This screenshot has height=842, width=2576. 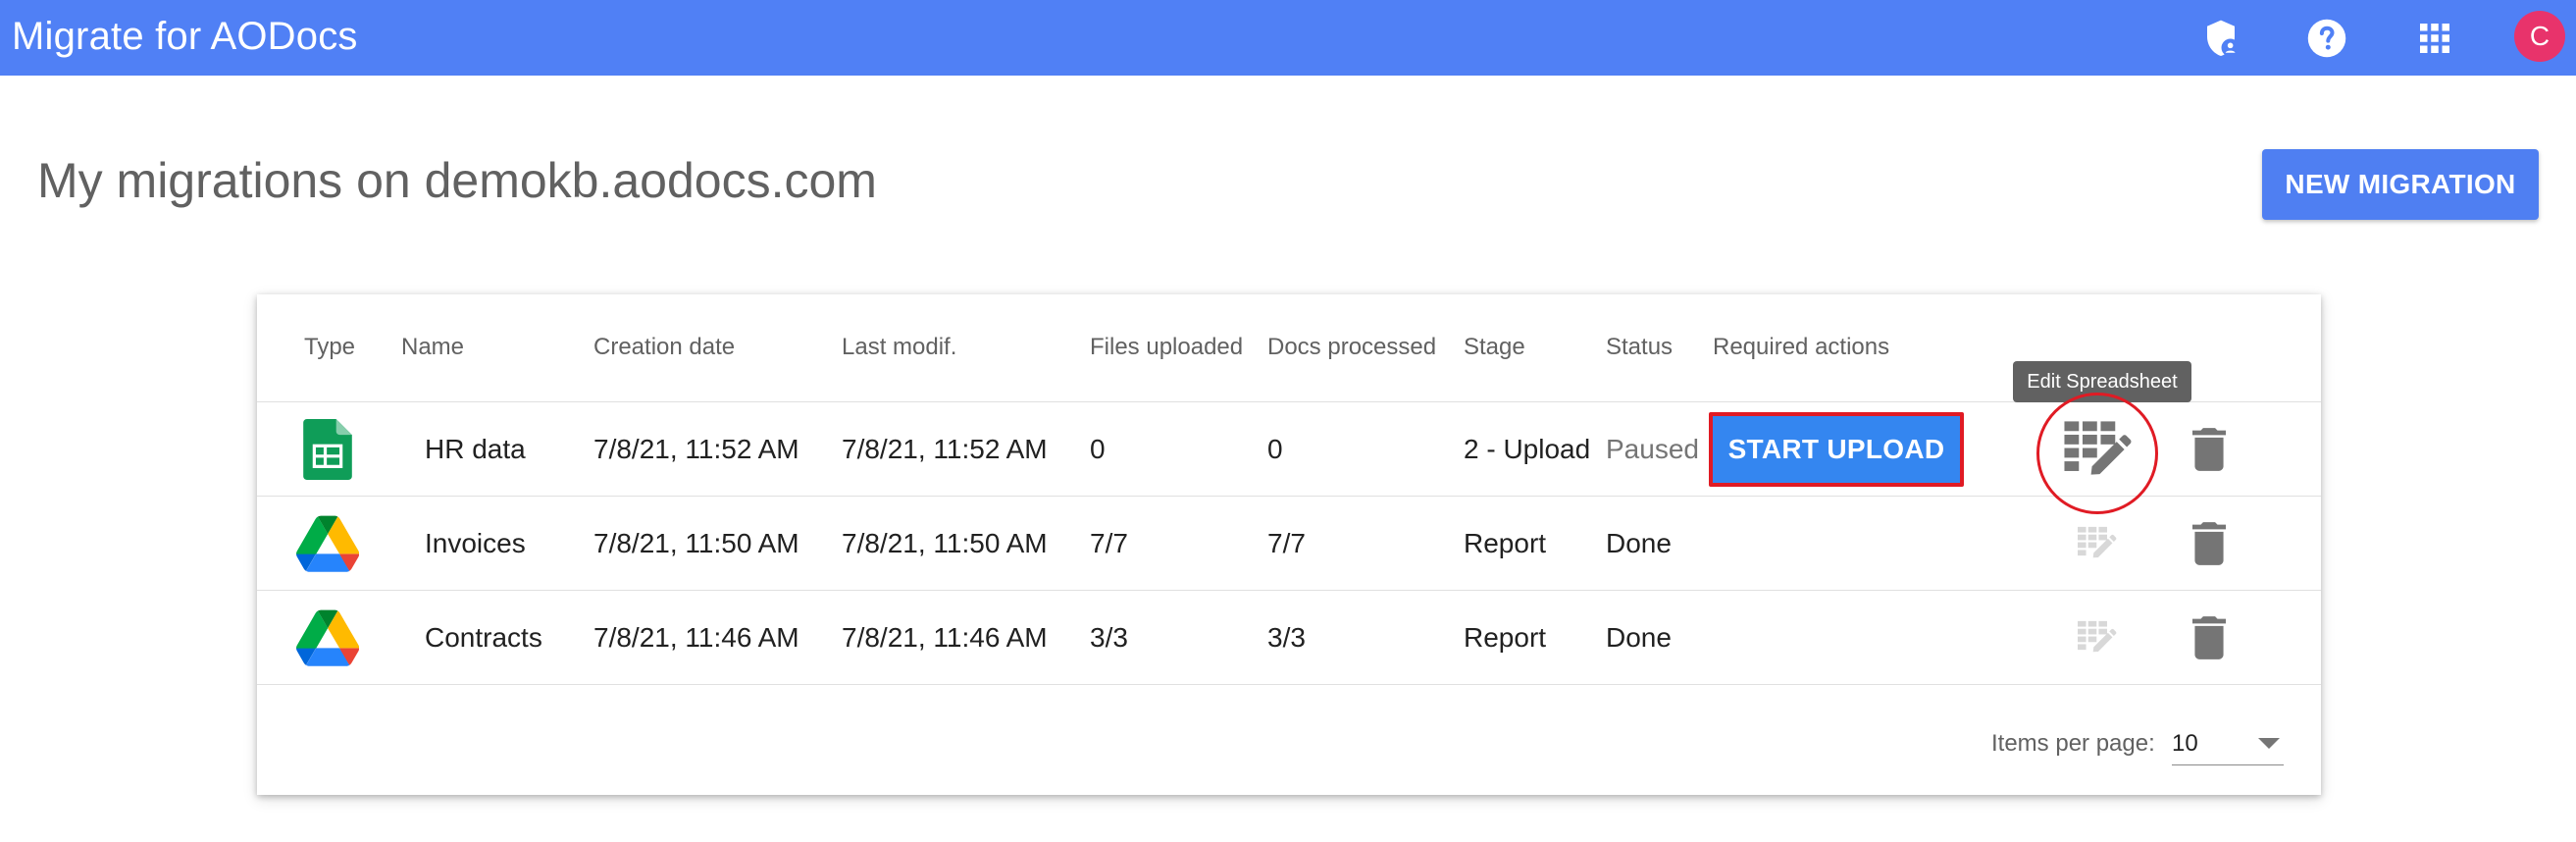 What do you see at coordinates (1286, 638) in the screenshot?
I see `row-docs-processed: 3/3` at bounding box center [1286, 638].